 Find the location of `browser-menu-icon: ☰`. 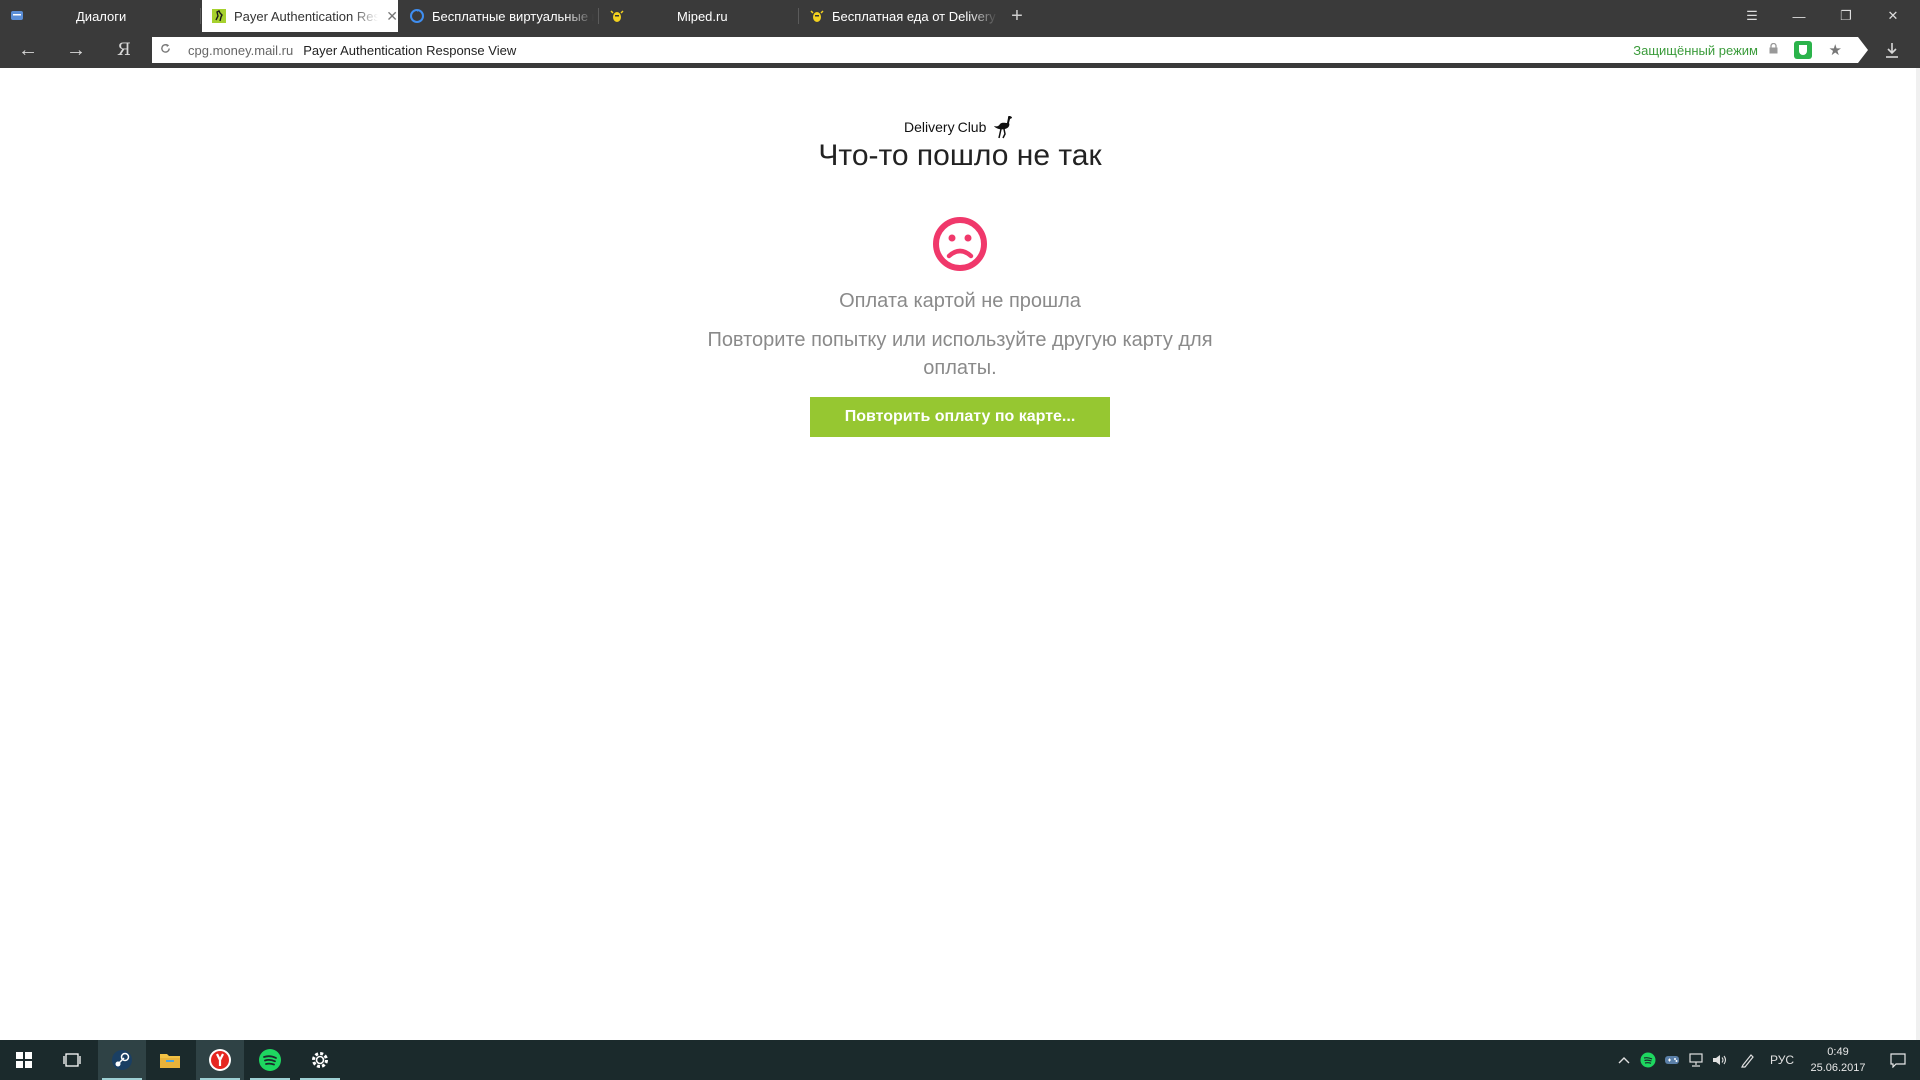

browser-menu-icon: ☰ is located at coordinates (1752, 16).